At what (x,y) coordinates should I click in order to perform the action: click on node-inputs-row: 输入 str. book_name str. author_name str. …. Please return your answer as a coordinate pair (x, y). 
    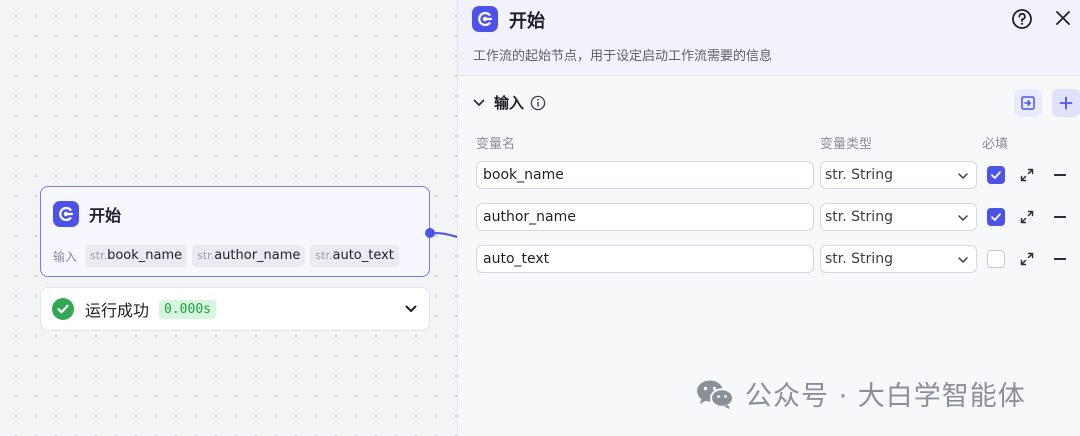
    Looking at the image, I should click on (228, 256).